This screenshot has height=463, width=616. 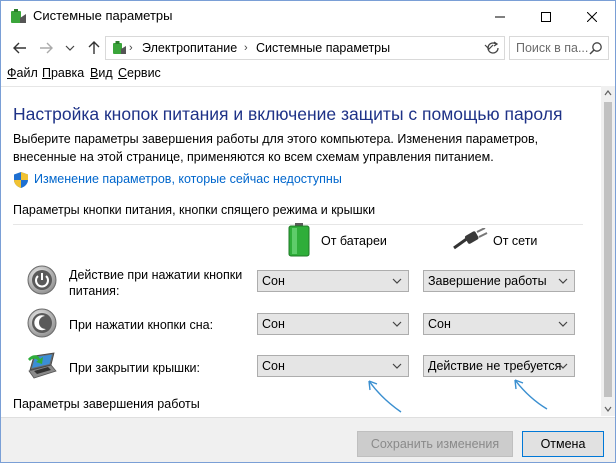 What do you see at coordinates (487, 281) in the screenshot?
I see `select-value: Завершение работы` at bounding box center [487, 281].